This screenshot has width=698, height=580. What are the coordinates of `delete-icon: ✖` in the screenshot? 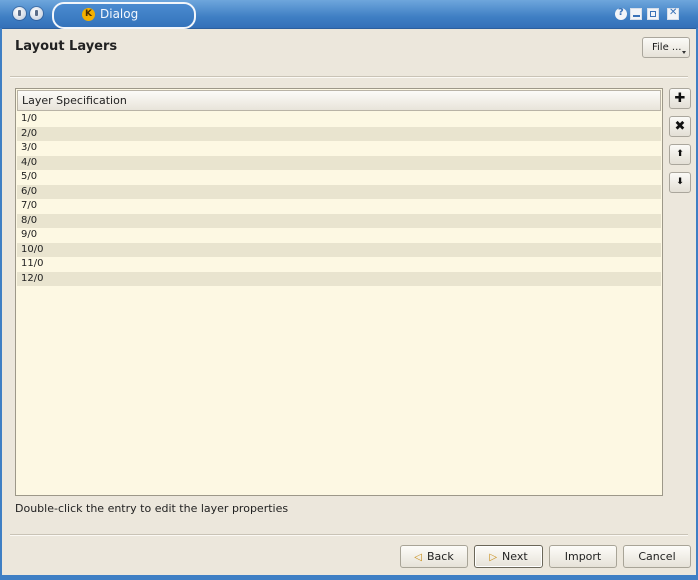 It's located at (680, 126).